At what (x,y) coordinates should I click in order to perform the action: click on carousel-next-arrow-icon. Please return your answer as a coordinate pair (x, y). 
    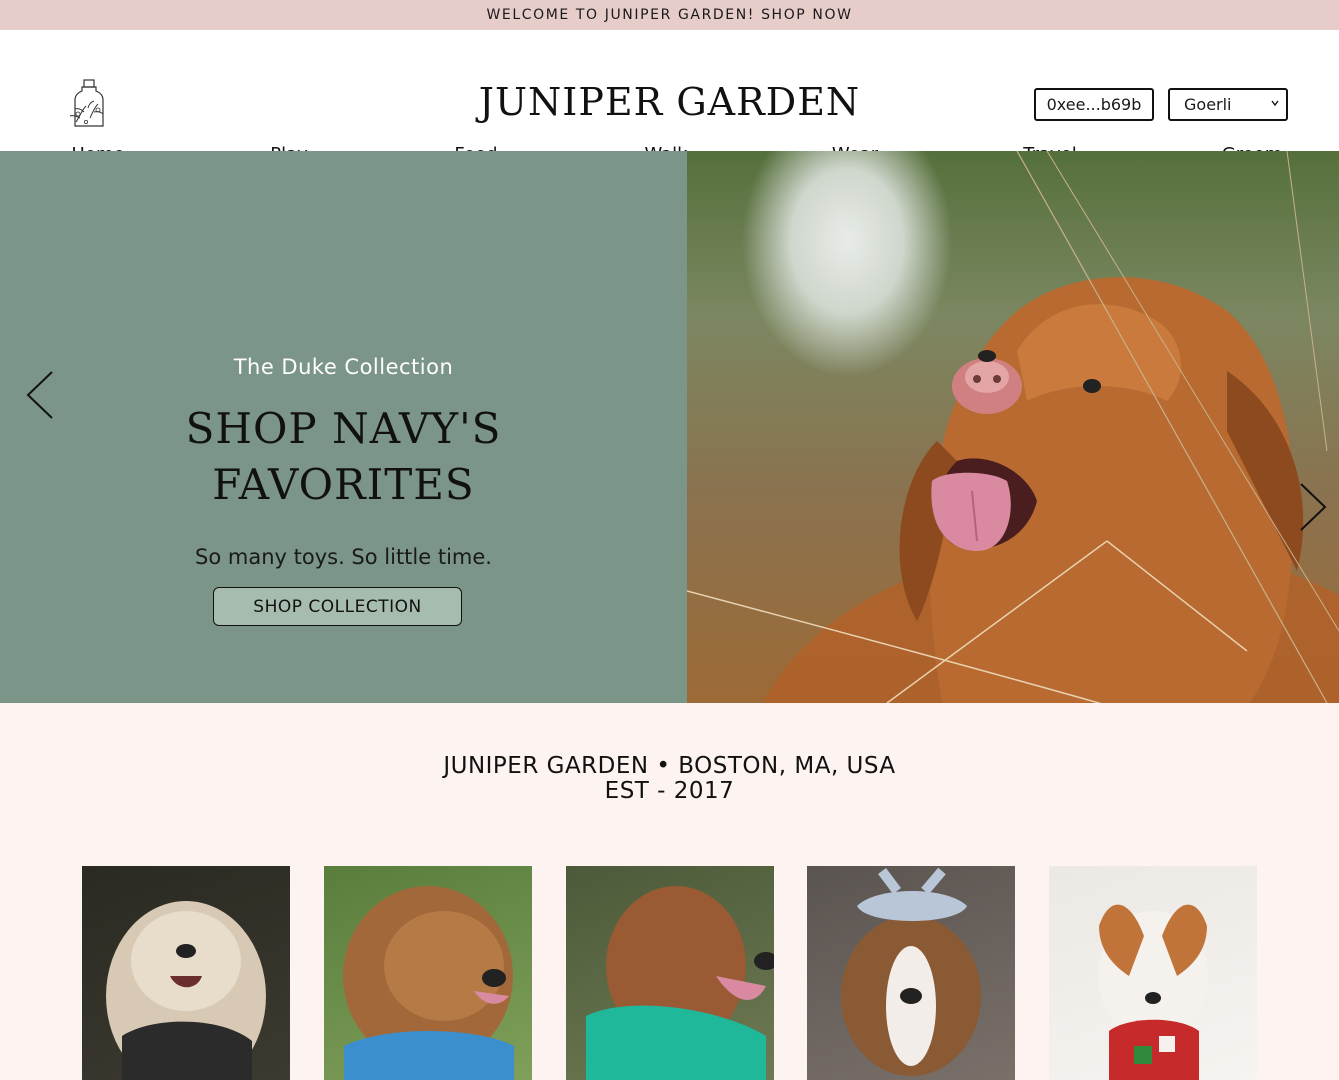
    Looking at the image, I should click on (1313, 507).